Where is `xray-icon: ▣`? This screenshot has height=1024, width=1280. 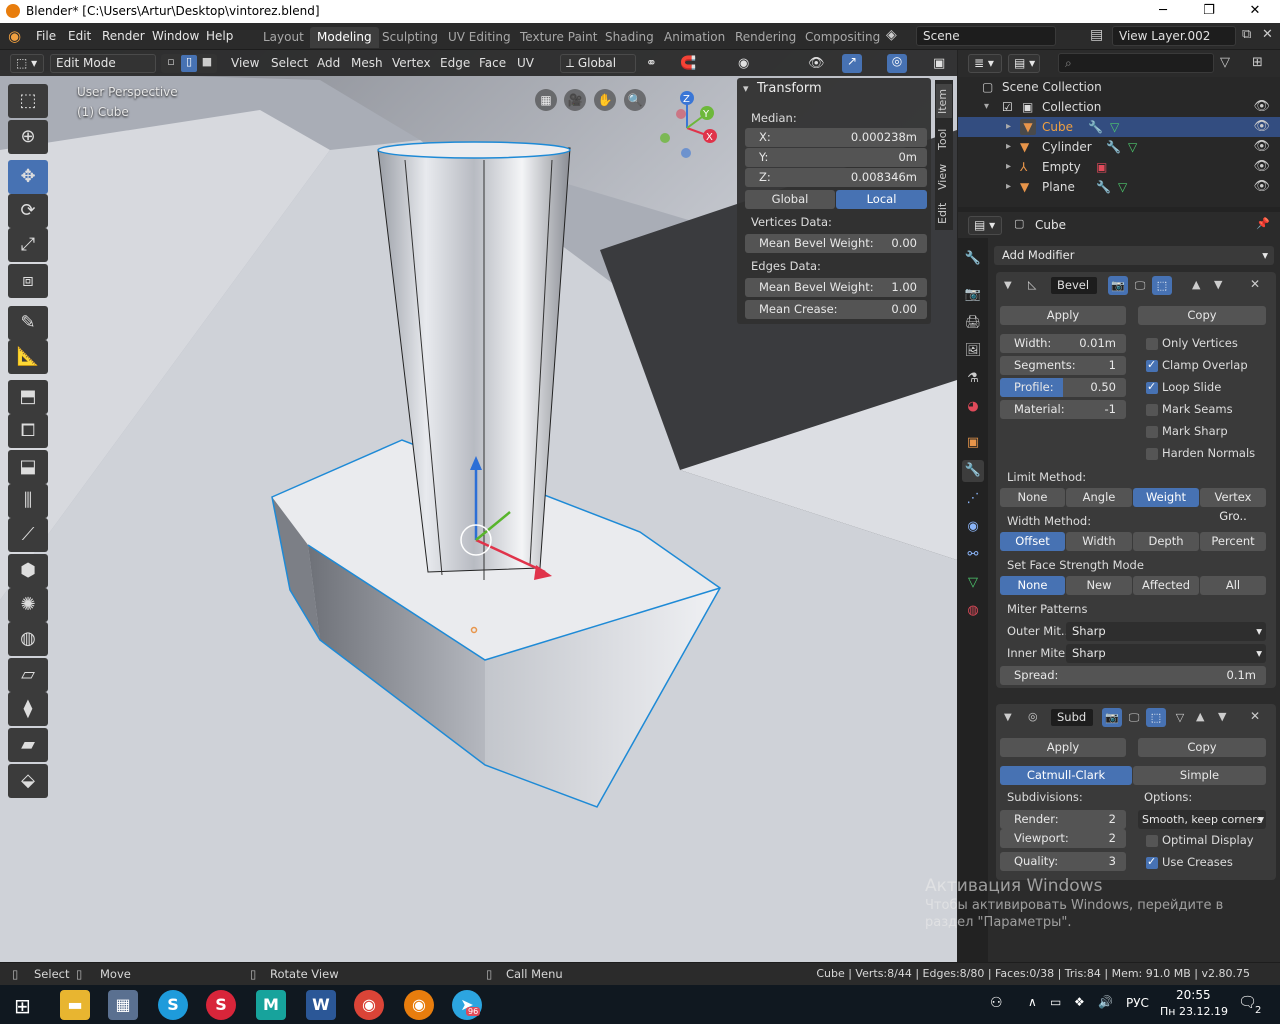
xray-icon: ▣ is located at coordinates (939, 63).